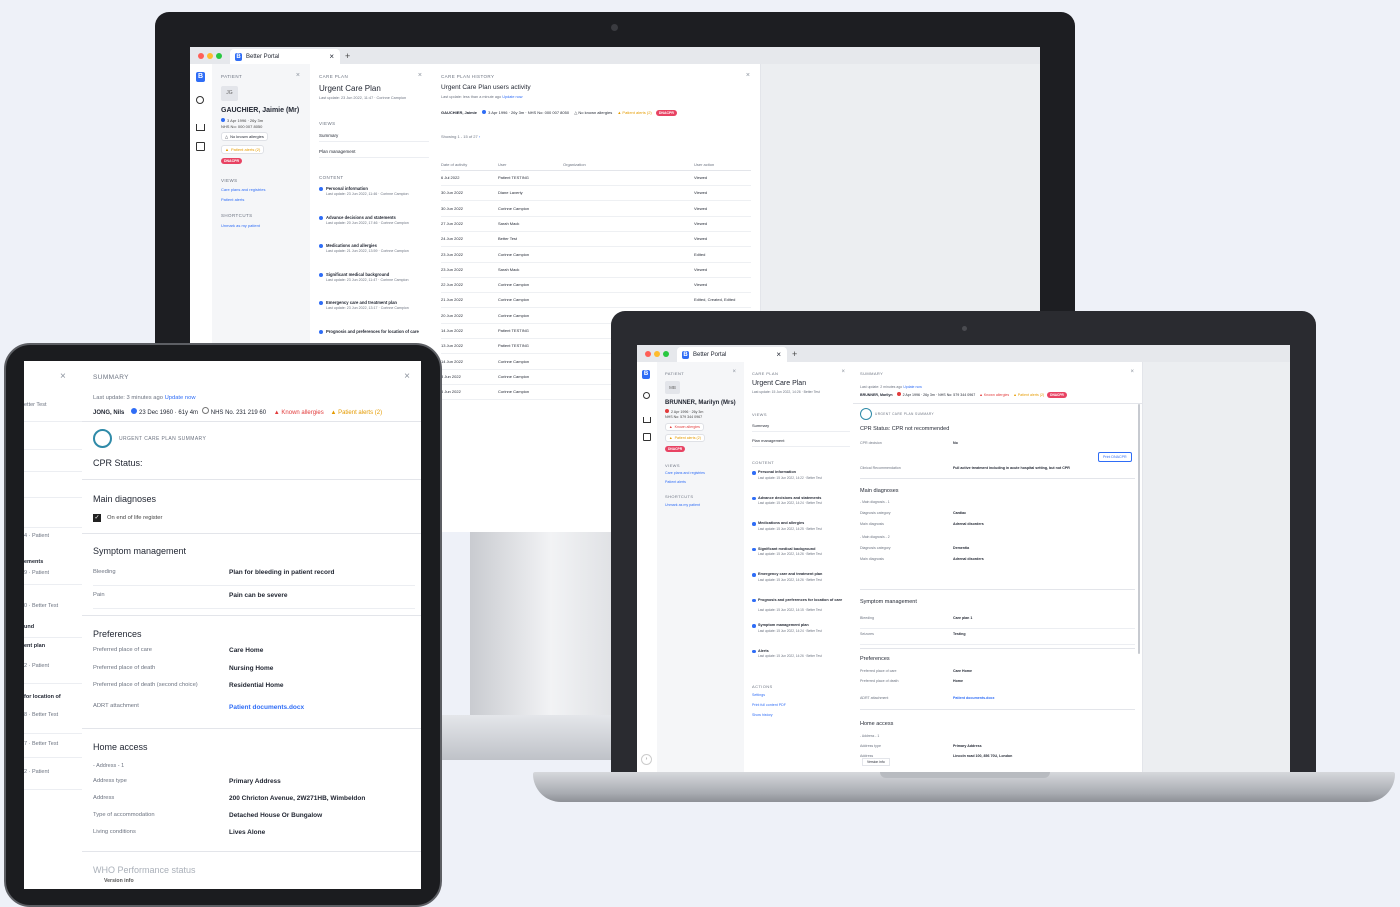 This screenshot has height=907, width=1400. I want to click on field-value: Home, so click(958, 681).